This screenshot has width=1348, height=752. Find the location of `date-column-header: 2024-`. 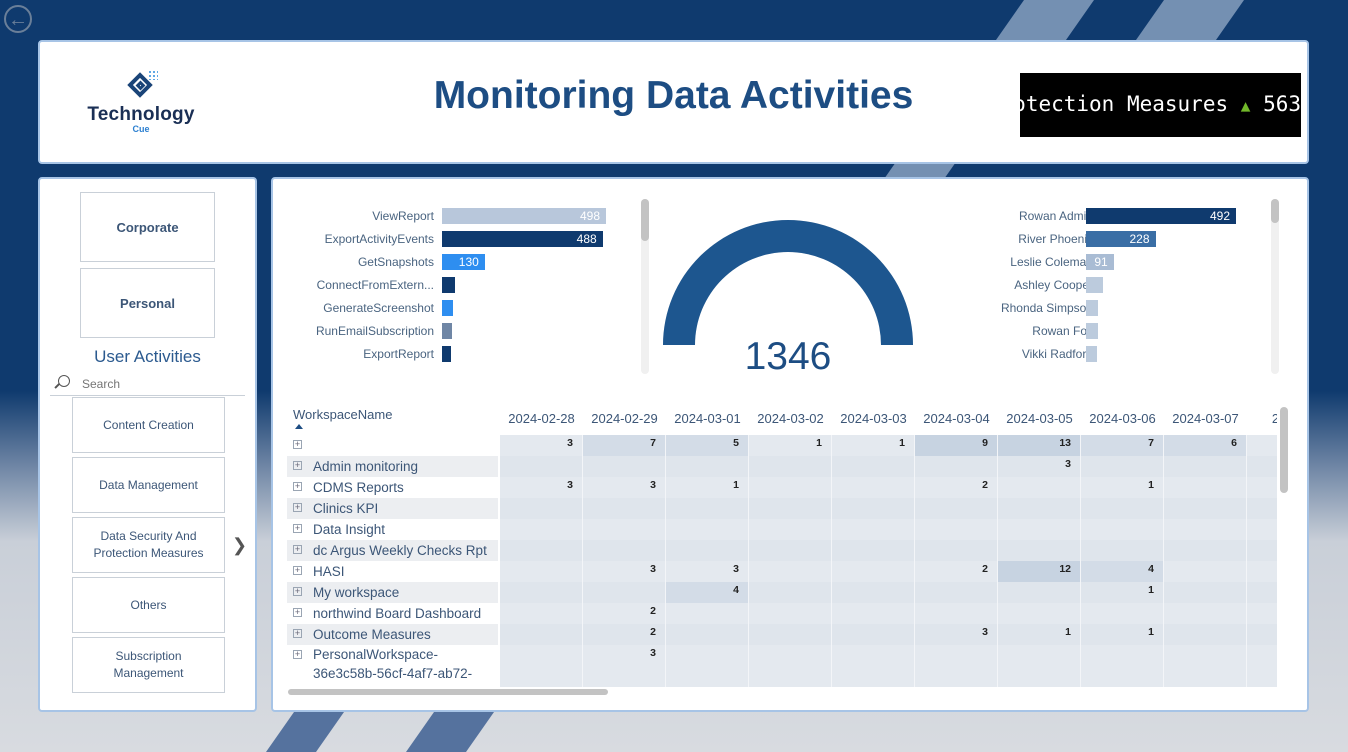

date-column-header: 2024- is located at coordinates (1262, 423).